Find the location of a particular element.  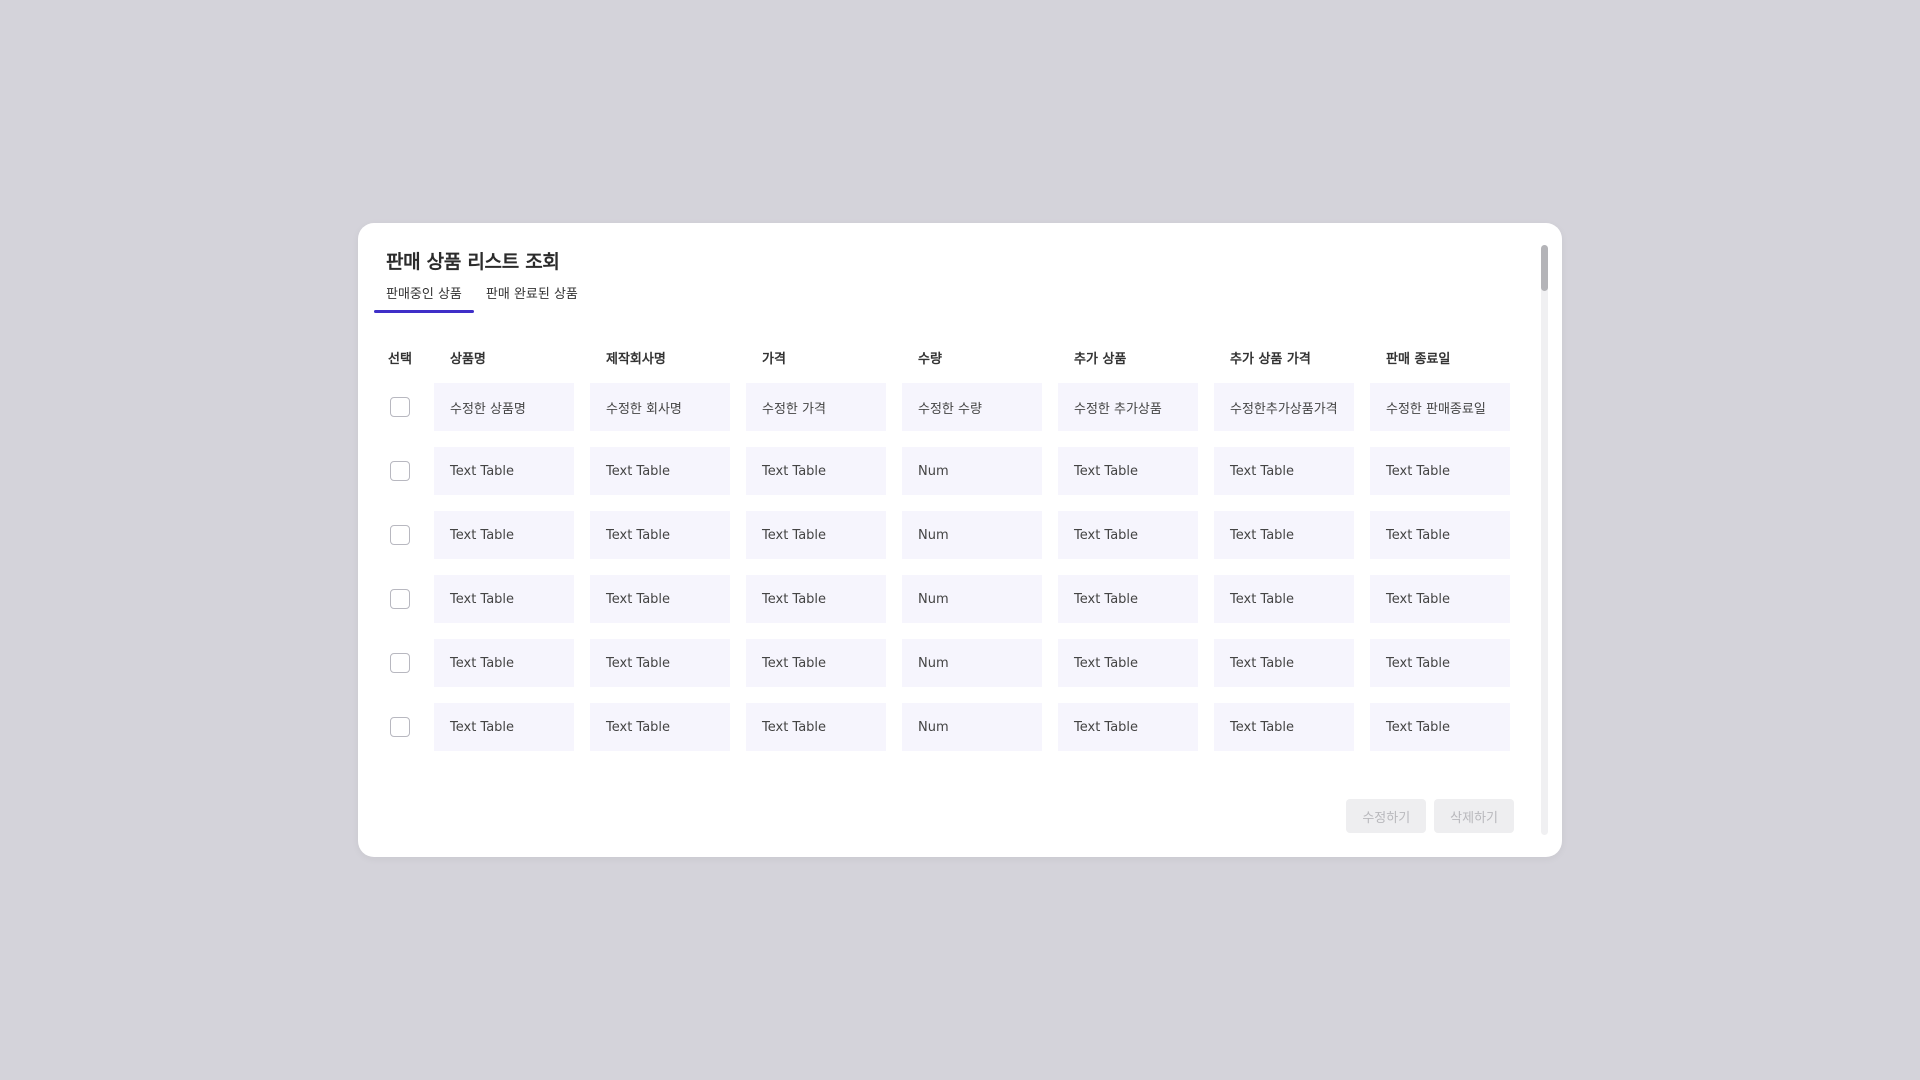

column-header-product-name: 상품명 is located at coordinates (468, 359).